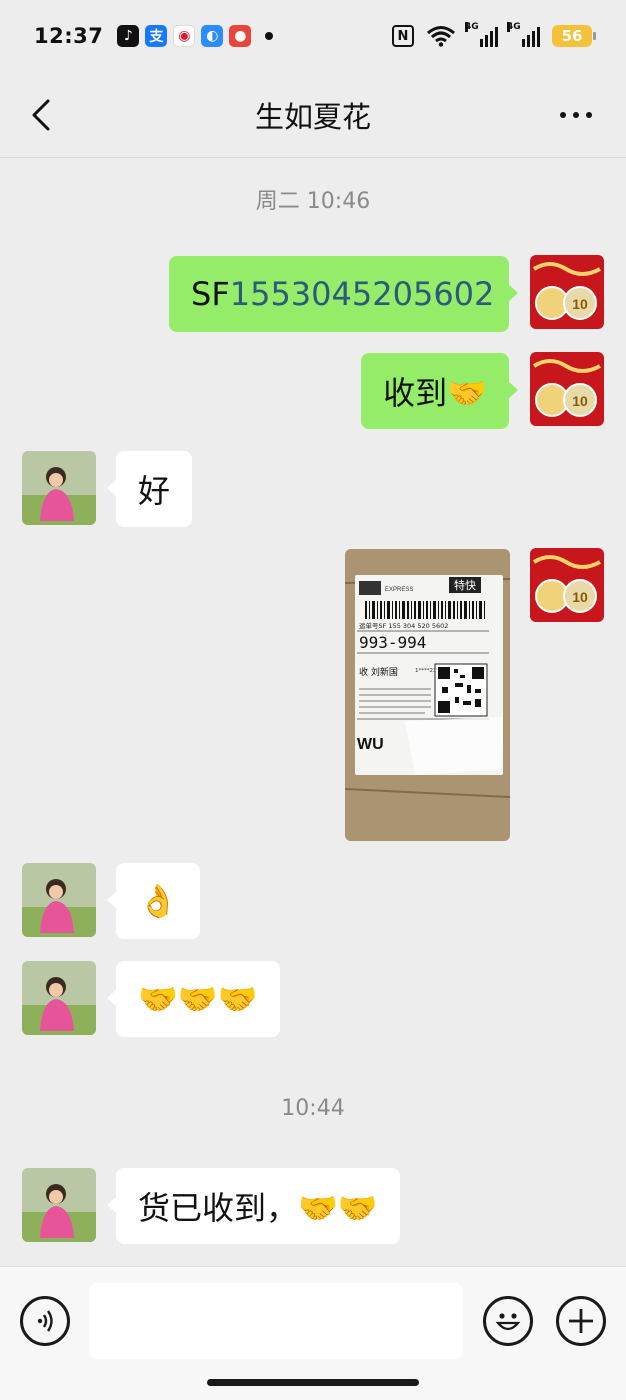 Image resolution: width=626 pixels, height=1400 pixels. I want to click on message-text: 好, so click(154, 491).